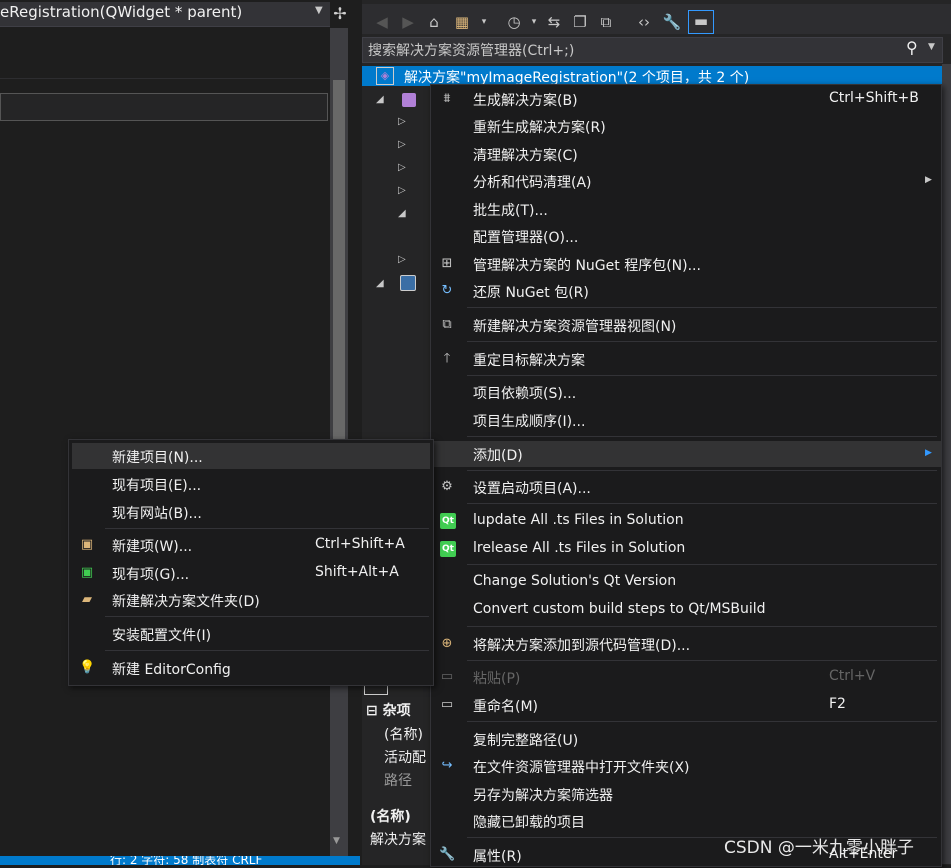 The width and height of the screenshot is (951, 868). I want to click on property-name: 活动配, so click(405, 757).